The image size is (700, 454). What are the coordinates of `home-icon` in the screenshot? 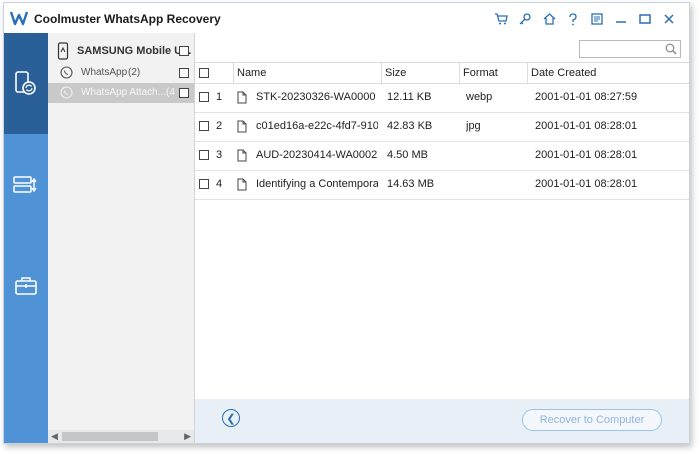 It's located at (549, 19).